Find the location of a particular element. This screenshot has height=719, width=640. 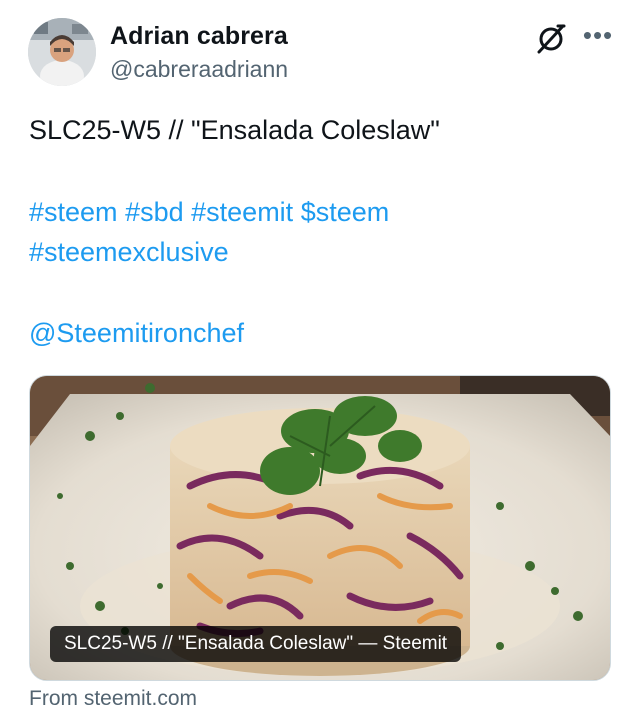

hashtag-steemexclusive: #steemexclusive is located at coordinates (129, 252).